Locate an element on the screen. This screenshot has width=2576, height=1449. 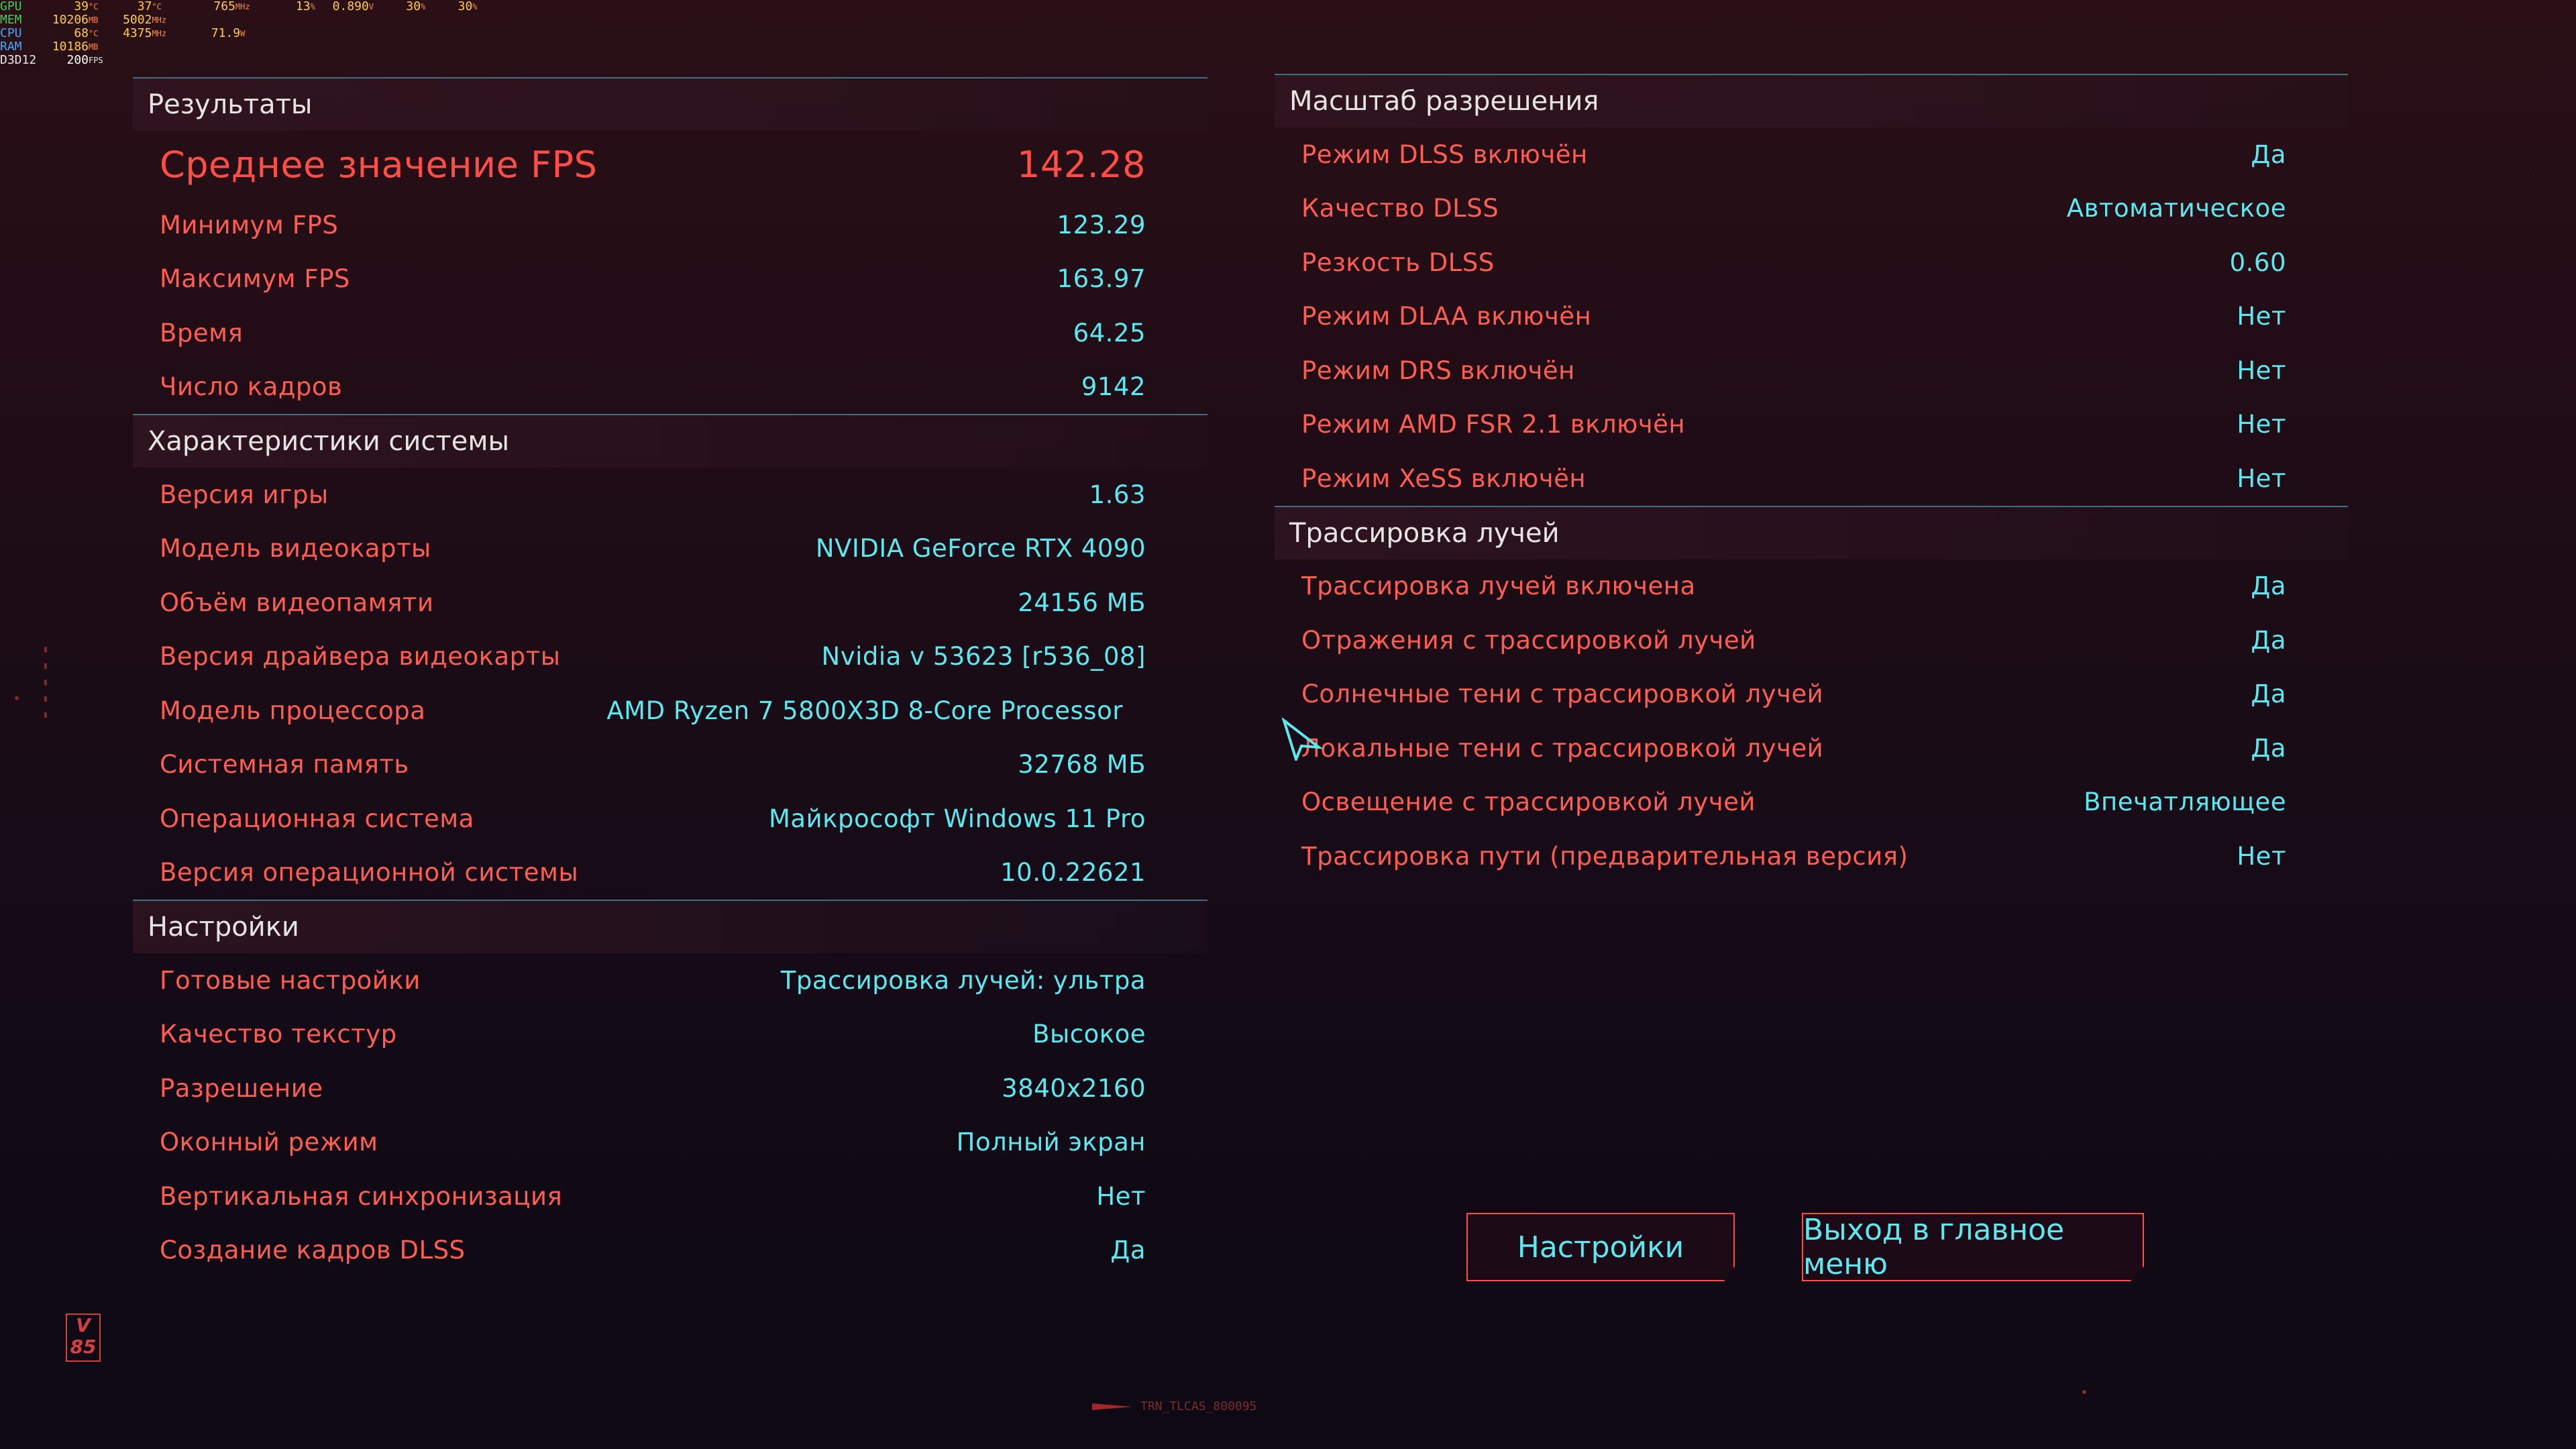
row-label: Число кадров is located at coordinates (251, 387).